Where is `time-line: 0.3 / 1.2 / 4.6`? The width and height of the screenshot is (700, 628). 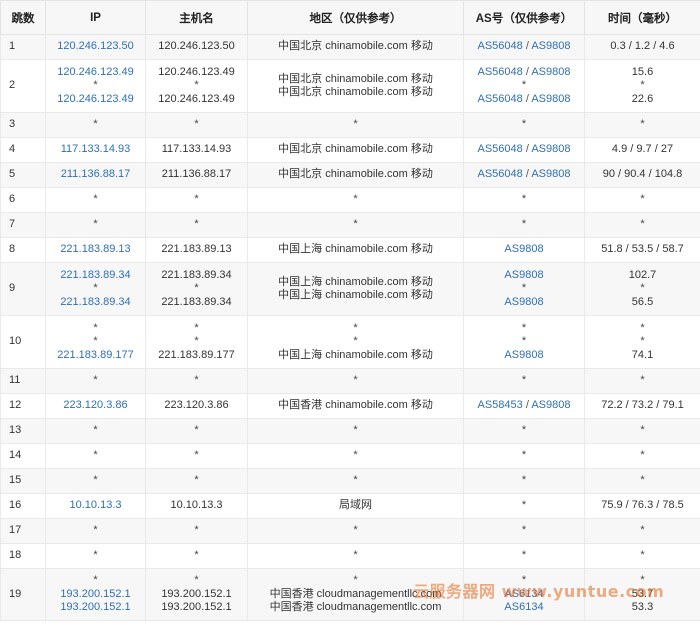
time-line: 0.3 / 1.2 / 4.6 is located at coordinates (642, 47).